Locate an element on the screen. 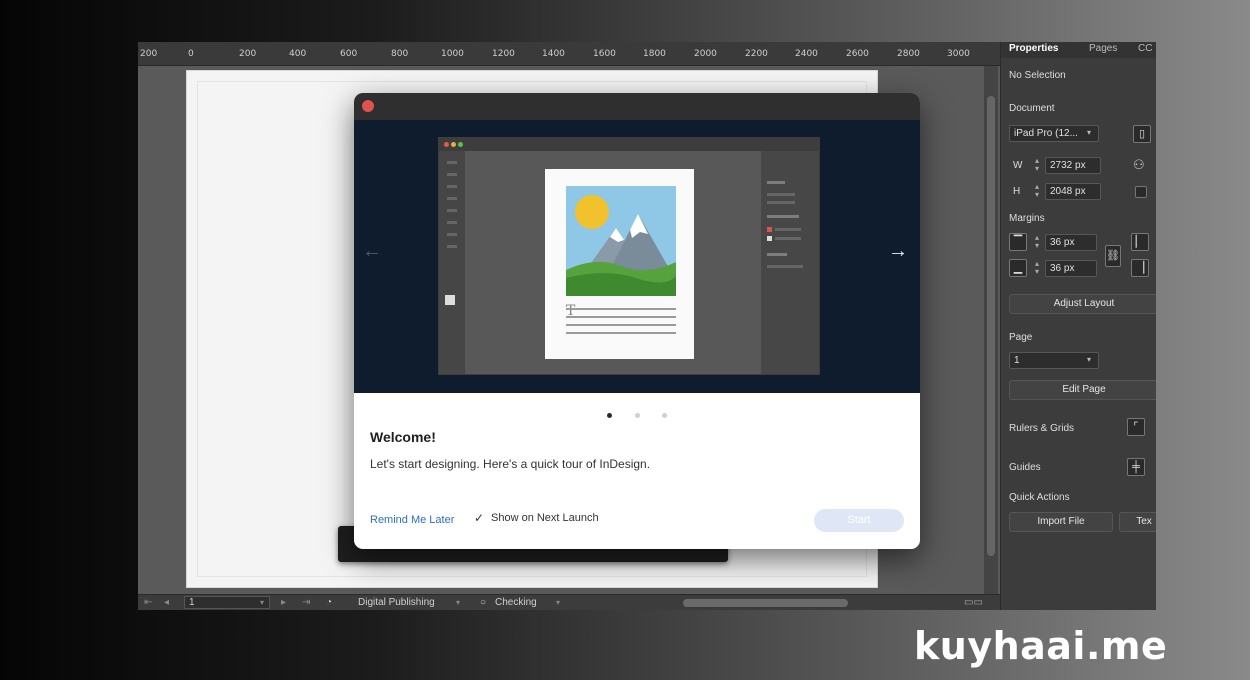 The width and height of the screenshot is (1250, 680). edit-page-button: Edit Page is located at coordinates (1082, 390).